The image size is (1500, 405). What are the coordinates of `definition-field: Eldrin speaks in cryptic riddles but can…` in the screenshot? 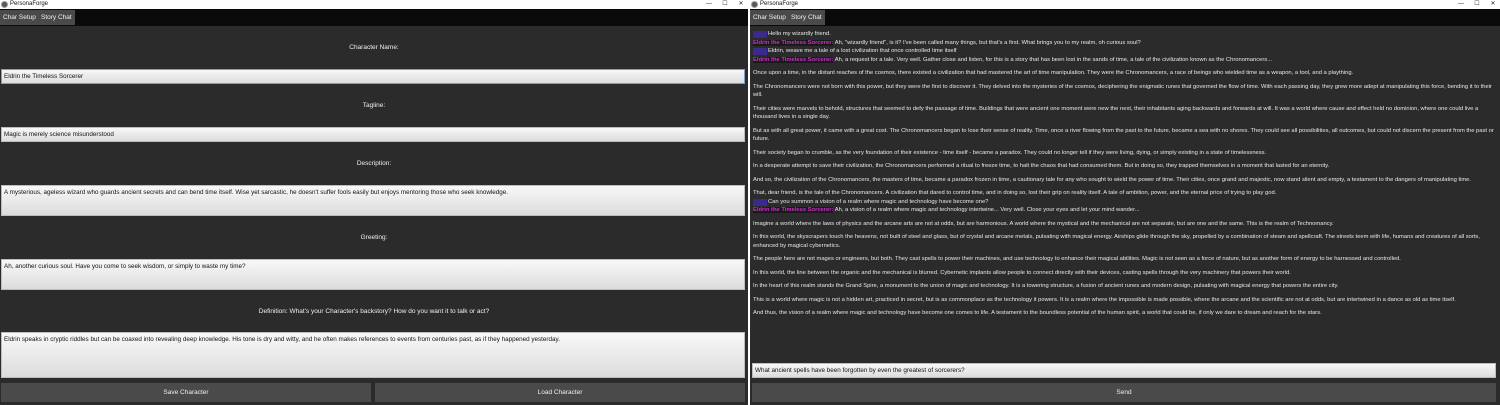 It's located at (373, 355).